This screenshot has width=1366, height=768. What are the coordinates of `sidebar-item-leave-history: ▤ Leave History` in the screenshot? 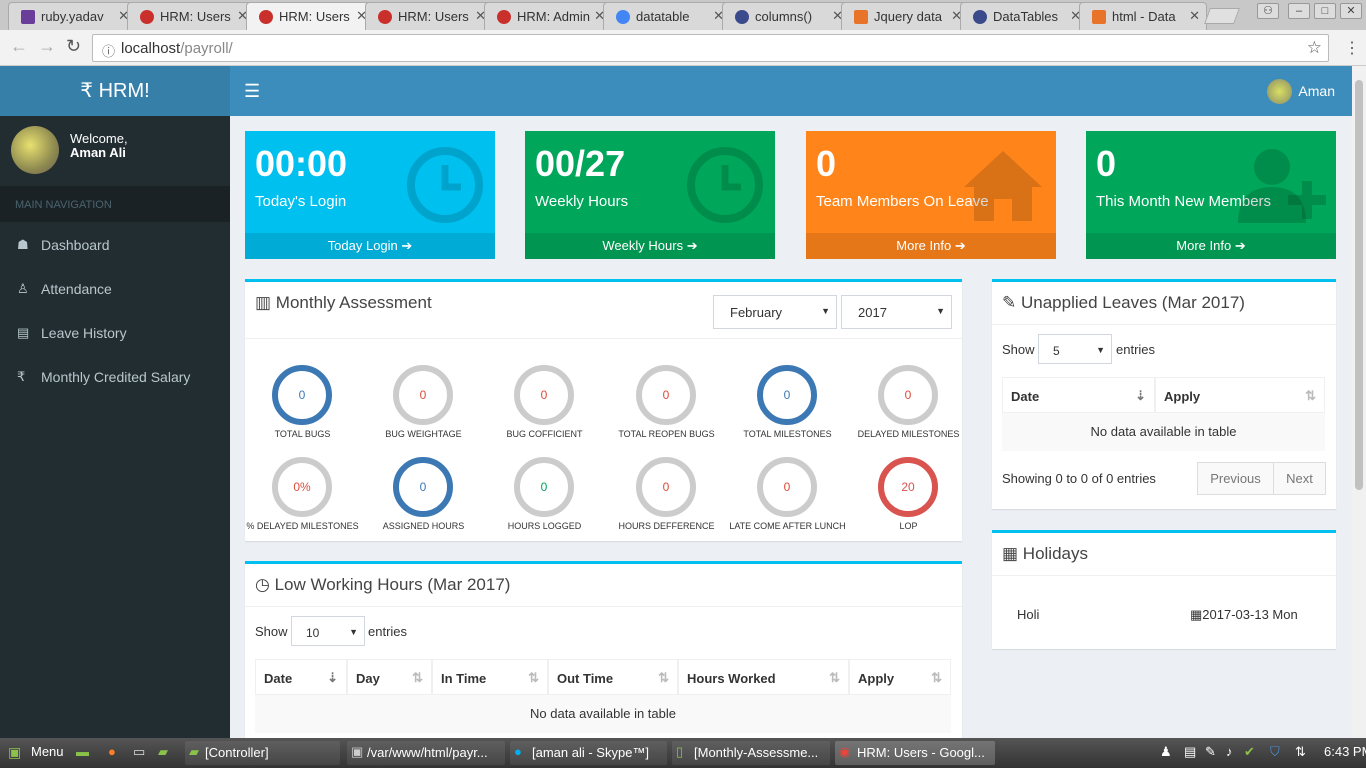 It's located at (115, 333).